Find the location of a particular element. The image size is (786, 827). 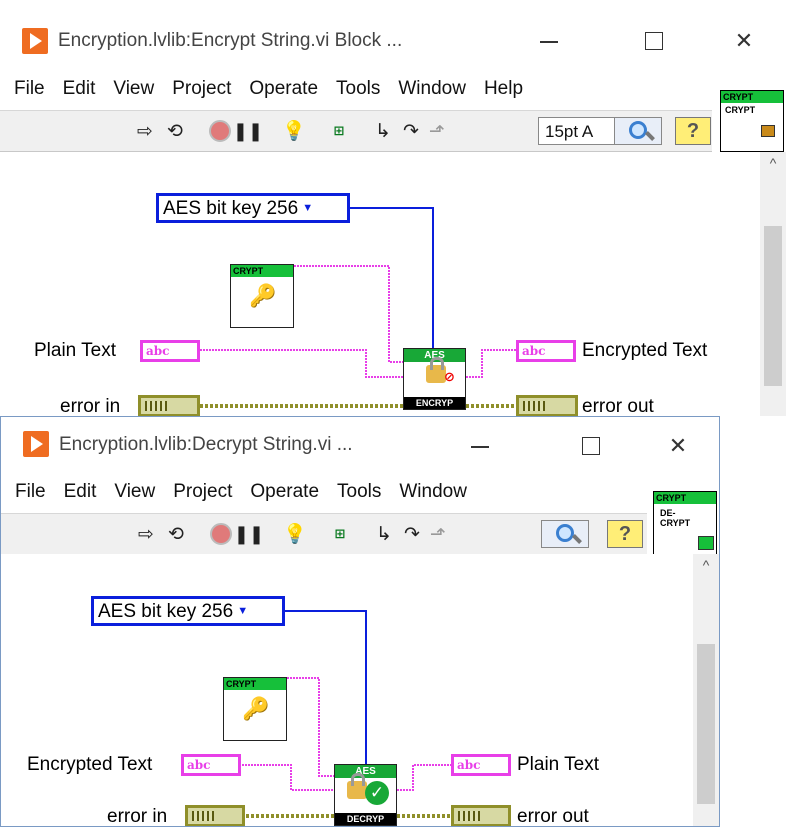

wires is located at coordinates (358, 307).